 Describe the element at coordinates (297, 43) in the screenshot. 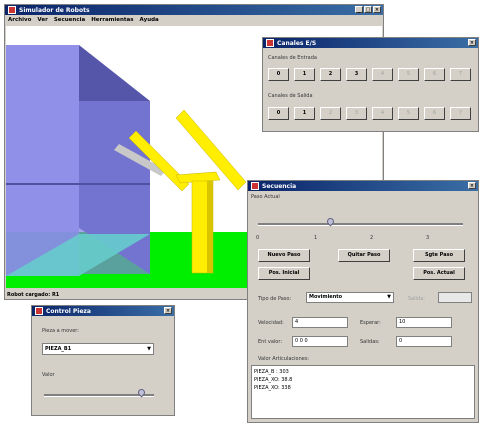

I see `canales-title: Canales E/S` at that location.